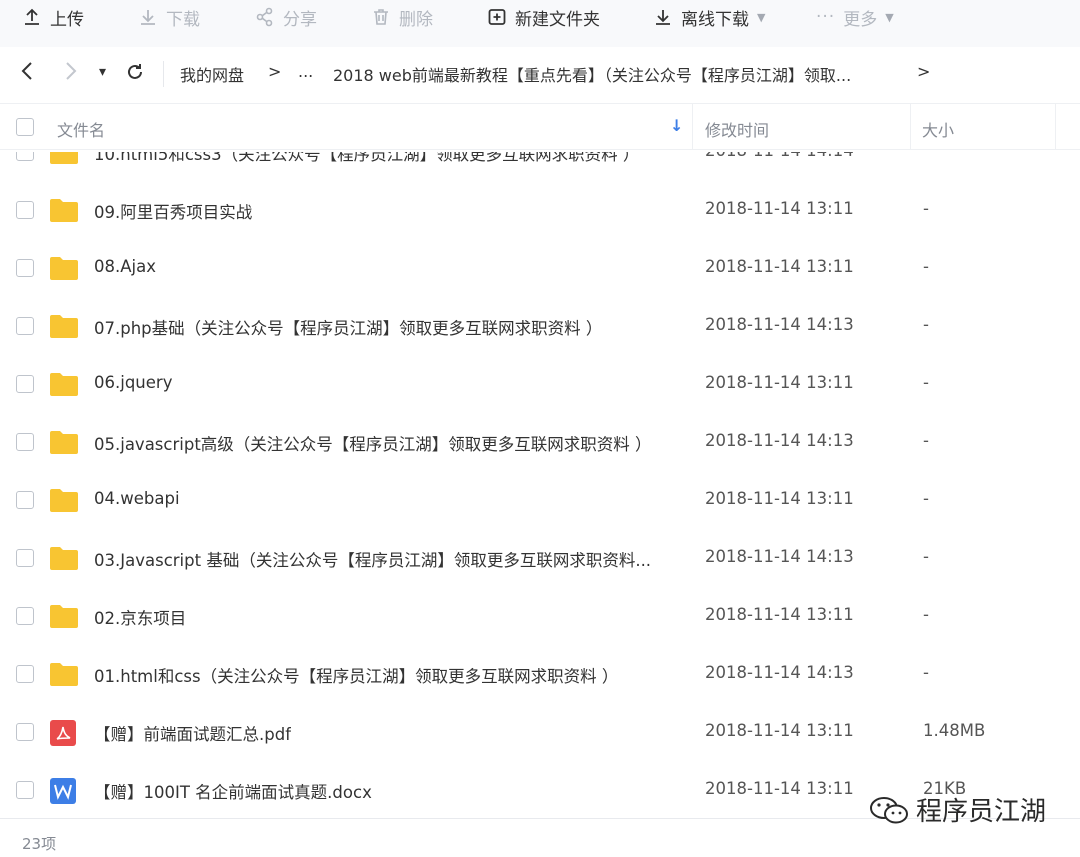 The width and height of the screenshot is (1080, 857). What do you see at coordinates (125, 266) in the screenshot?
I see `file-name: 08.Ajax` at bounding box center [125, 266].